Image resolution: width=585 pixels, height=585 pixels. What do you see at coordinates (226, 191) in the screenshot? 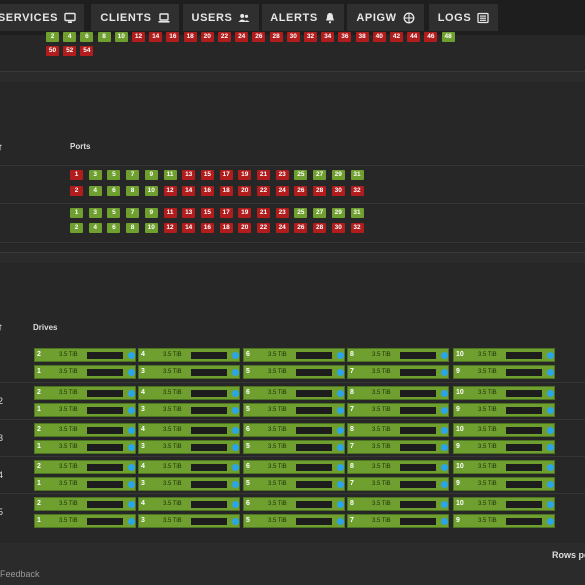
I see `port-18: 18` at bounding box center [226, 191].